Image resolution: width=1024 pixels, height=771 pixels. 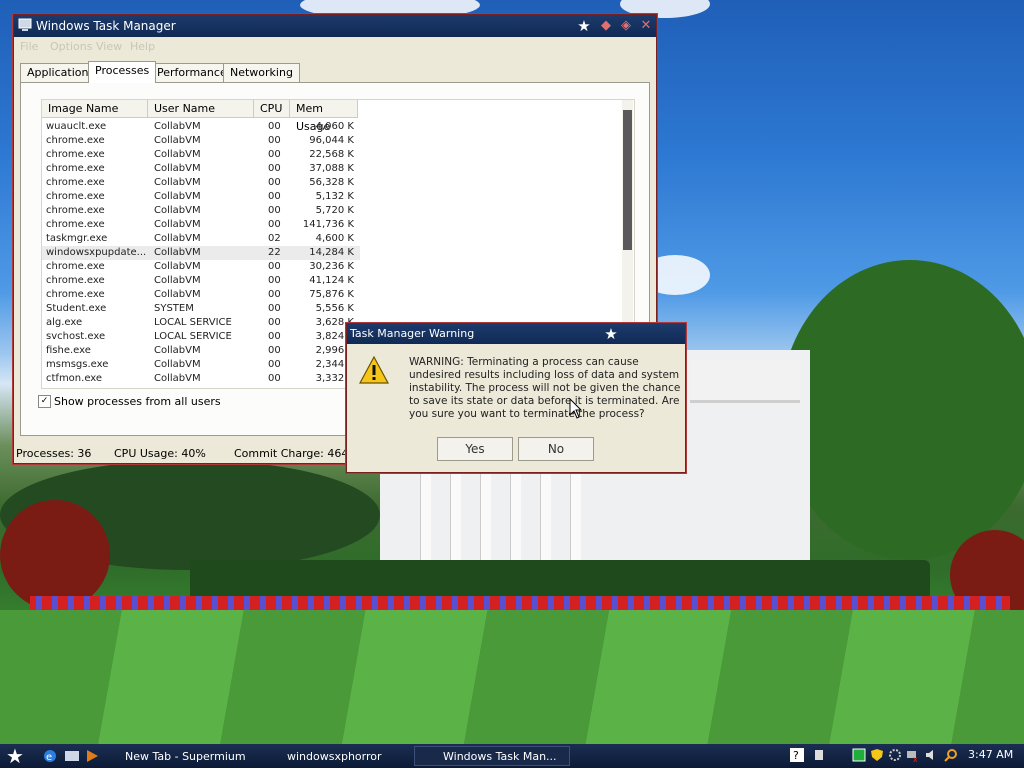 I want to click on show-all-processes-label: Show processes from all users, so click(x=137, y=401).